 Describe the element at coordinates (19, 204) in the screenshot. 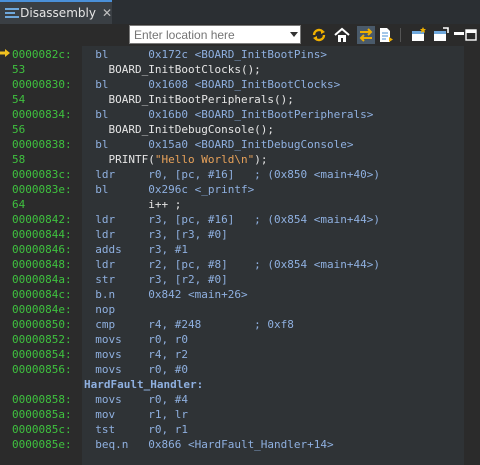

I see `source-line-number: 64` at that location.